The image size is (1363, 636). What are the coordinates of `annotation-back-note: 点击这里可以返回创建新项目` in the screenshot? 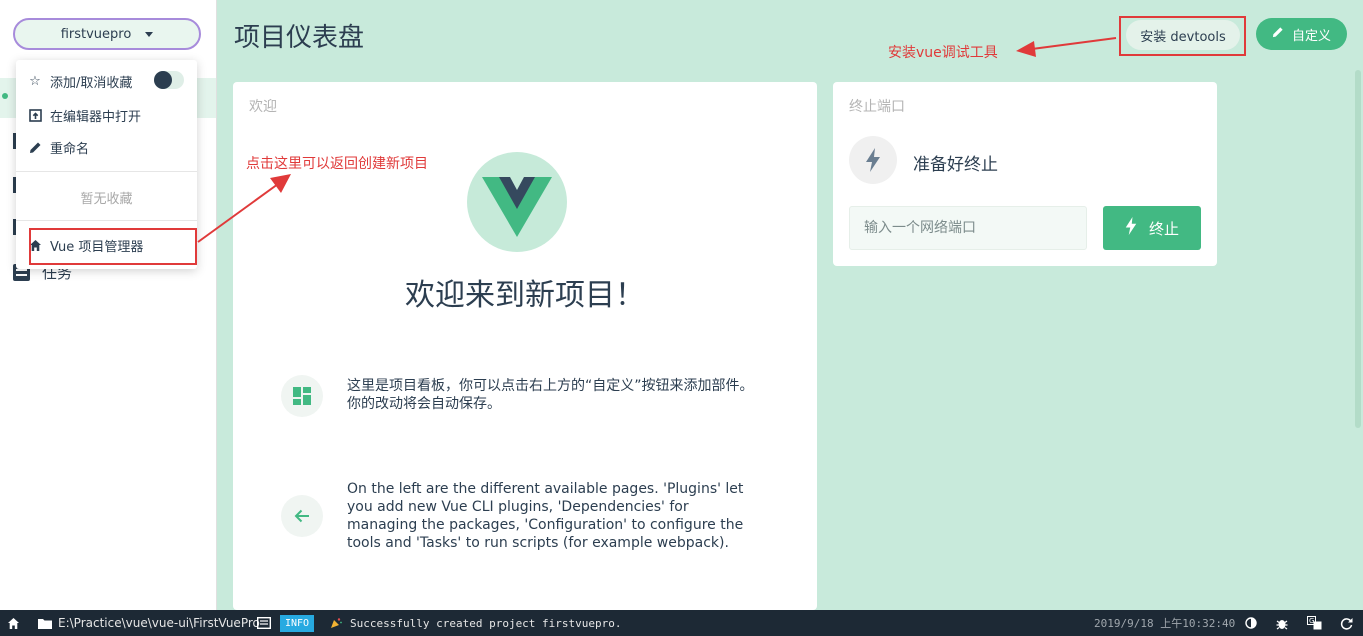 It's located at (337, 164).